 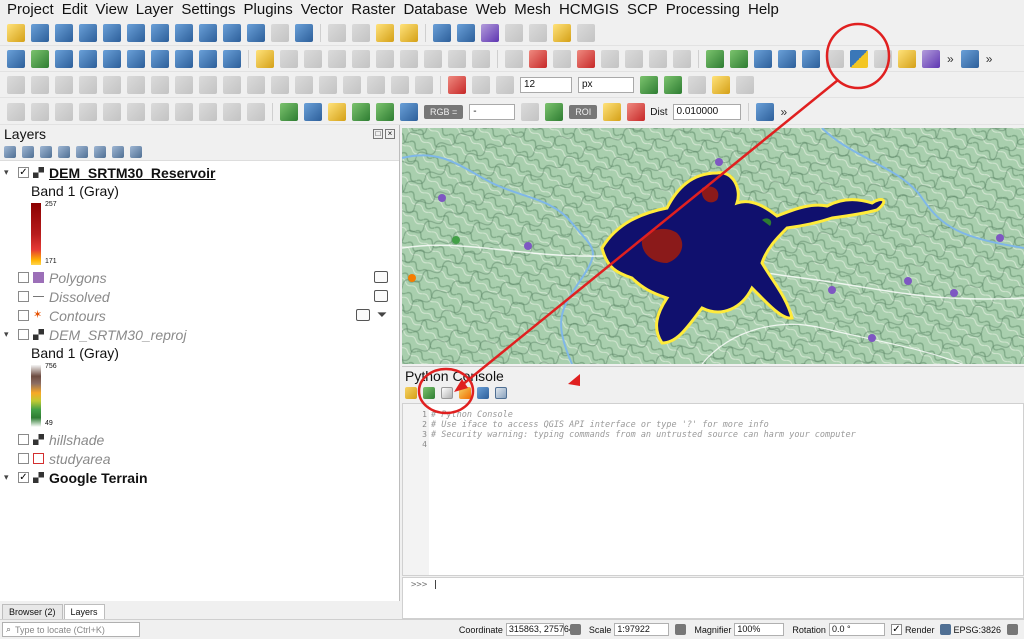 What do you see at coordinates (411, 393) in the screenshot?
I see `clear-console-icon` at bounding box center [411, 393].